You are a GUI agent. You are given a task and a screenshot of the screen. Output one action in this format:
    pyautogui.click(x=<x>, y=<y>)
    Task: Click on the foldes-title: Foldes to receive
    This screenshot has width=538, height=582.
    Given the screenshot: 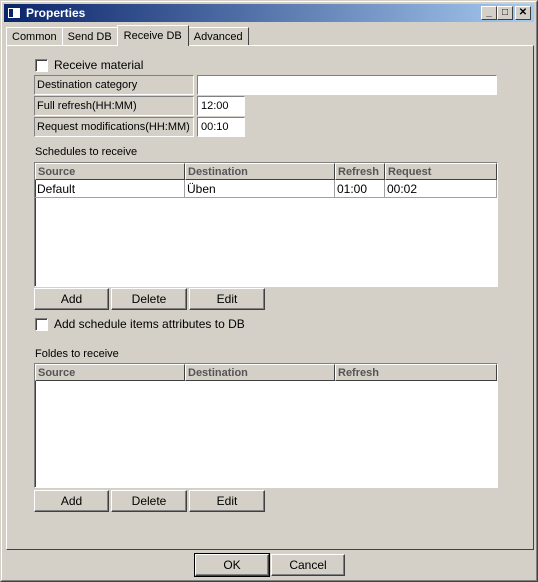 What is the action you would take?
    pyautogui.click(x=77, y=354)
    